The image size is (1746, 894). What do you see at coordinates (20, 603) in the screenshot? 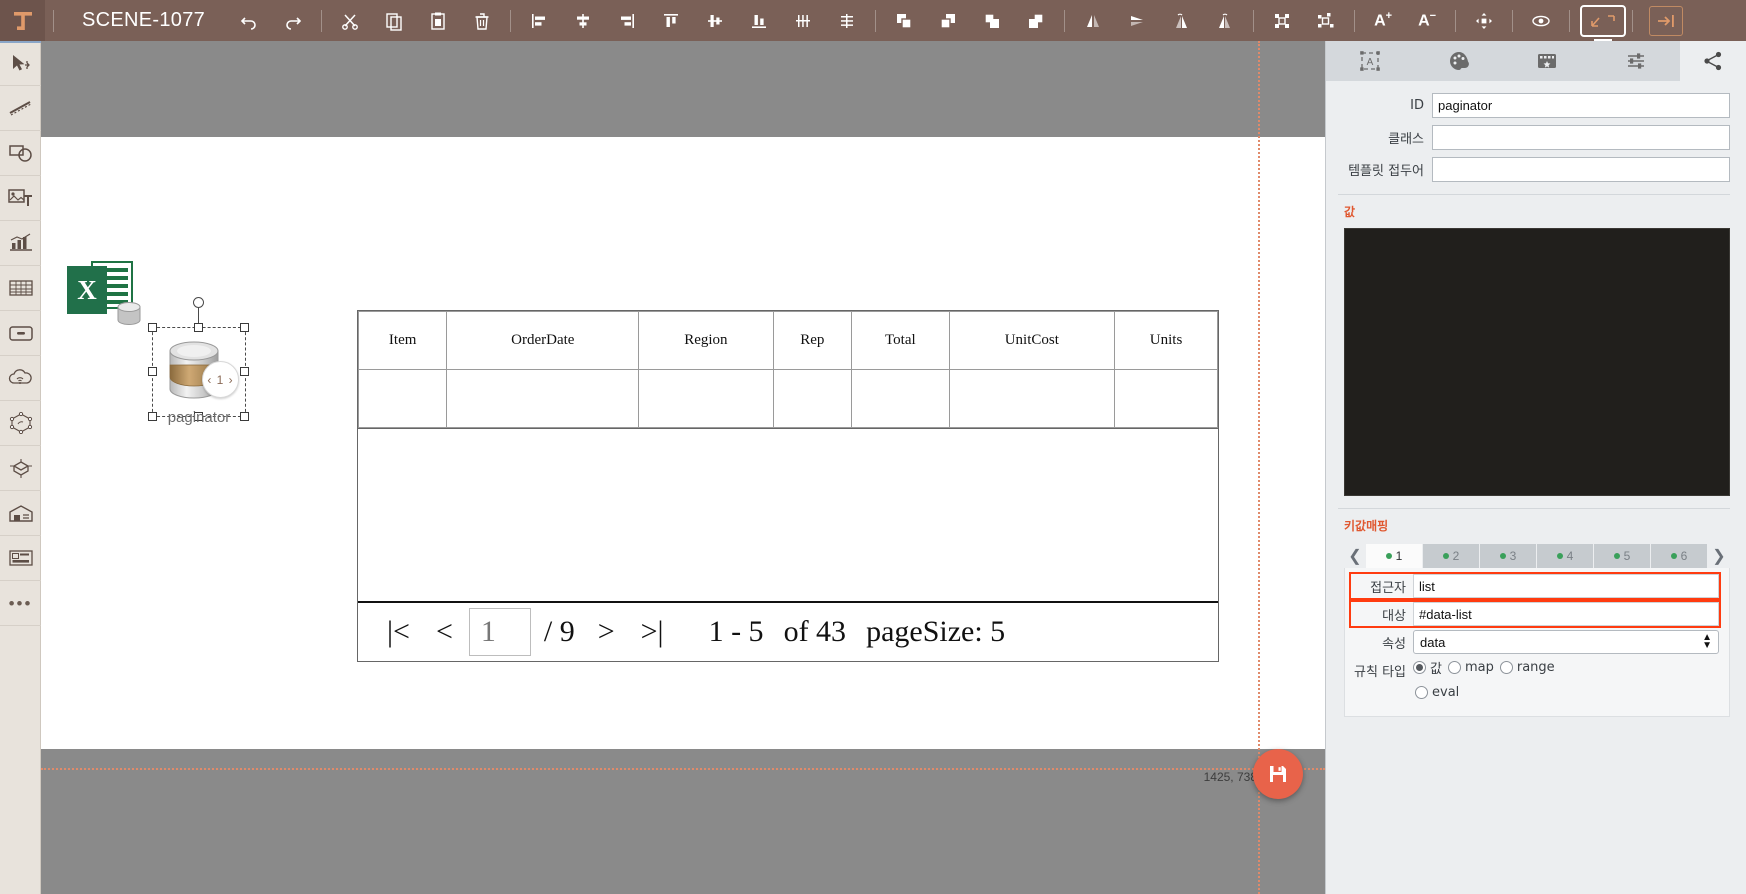
I see `sidebar-item-more: •••` at bounding box center [20, 603].